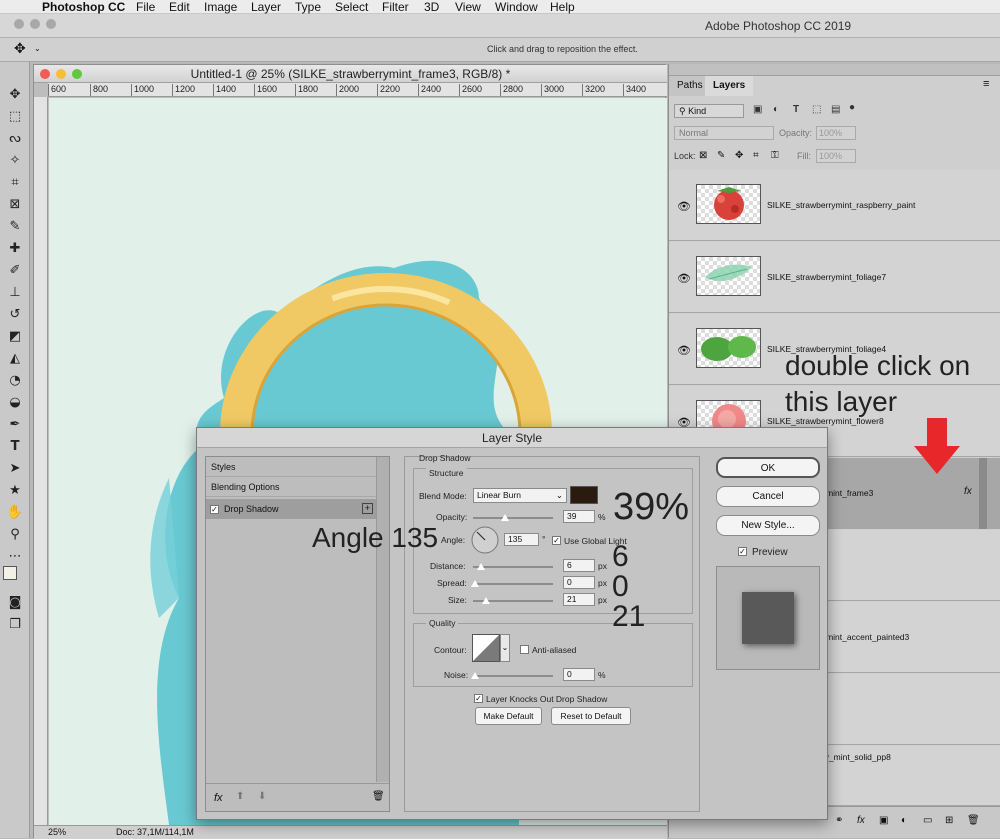 Image resolution: width=1000 pixels, height=839 pixels. What do you see at coordinates (739, 155) in the screenshot?
I see `lock-position-icon: ✥` at bounding box center [739, 155].